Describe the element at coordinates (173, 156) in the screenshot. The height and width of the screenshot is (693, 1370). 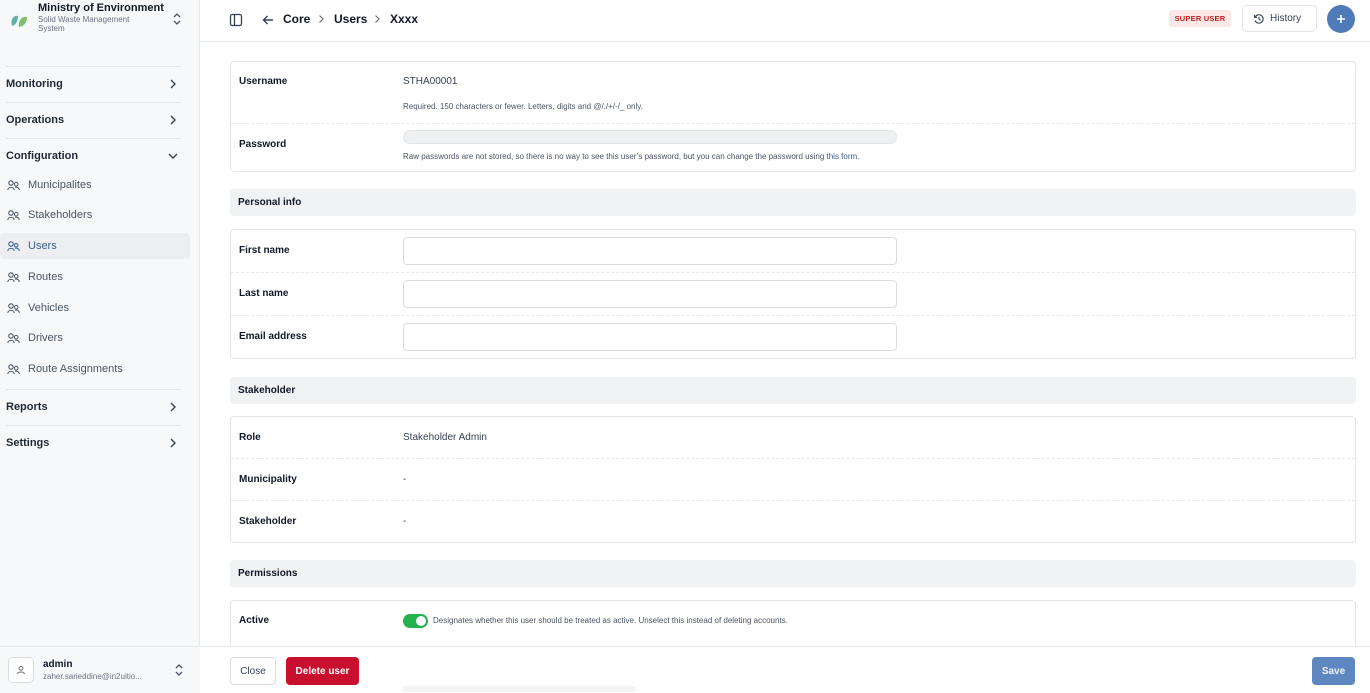
I see `chevron-down-icon` at that location.